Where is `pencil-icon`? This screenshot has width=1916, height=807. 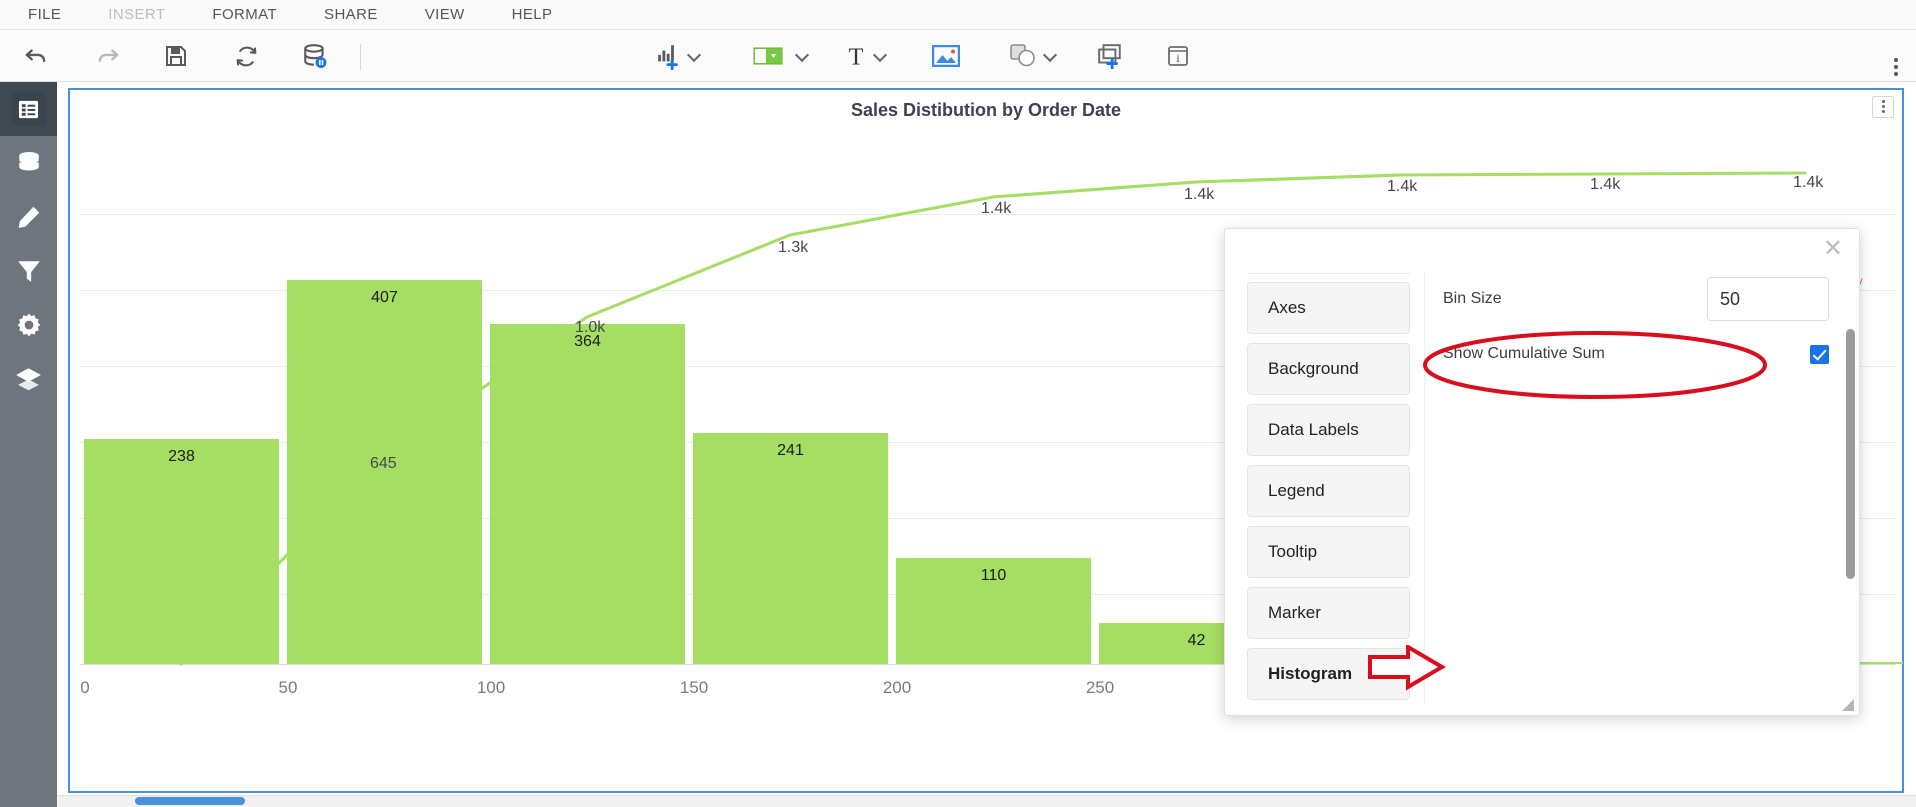
pencil-icon is located at coordinates (28, 217).